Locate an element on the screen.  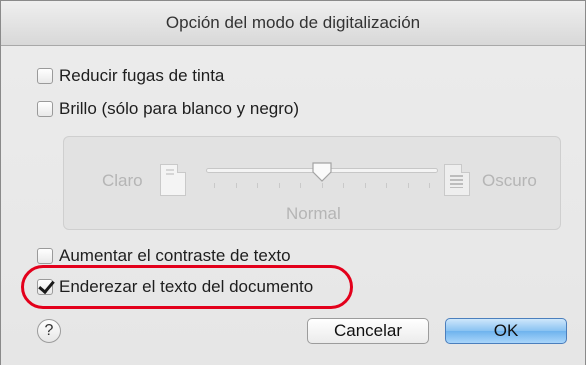
brightness-label: Brillo (sólo para blanco y negro) is located at coordinates (179, 108).